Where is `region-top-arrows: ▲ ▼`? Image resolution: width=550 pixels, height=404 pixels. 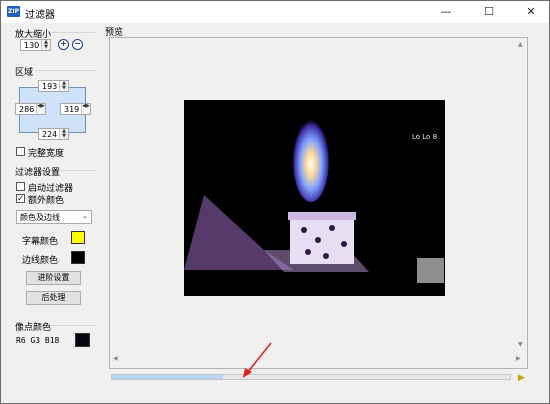 region-top-arrows: ▲ ▼ is located at coordinates (63, 86).